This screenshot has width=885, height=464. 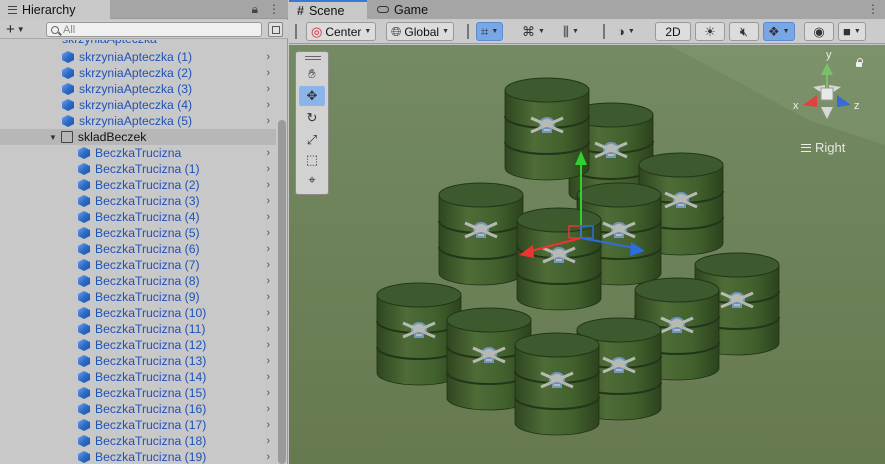 I want to click on list-item: skrzyniaApteczka (1) ›, so click(x=138, y=57).